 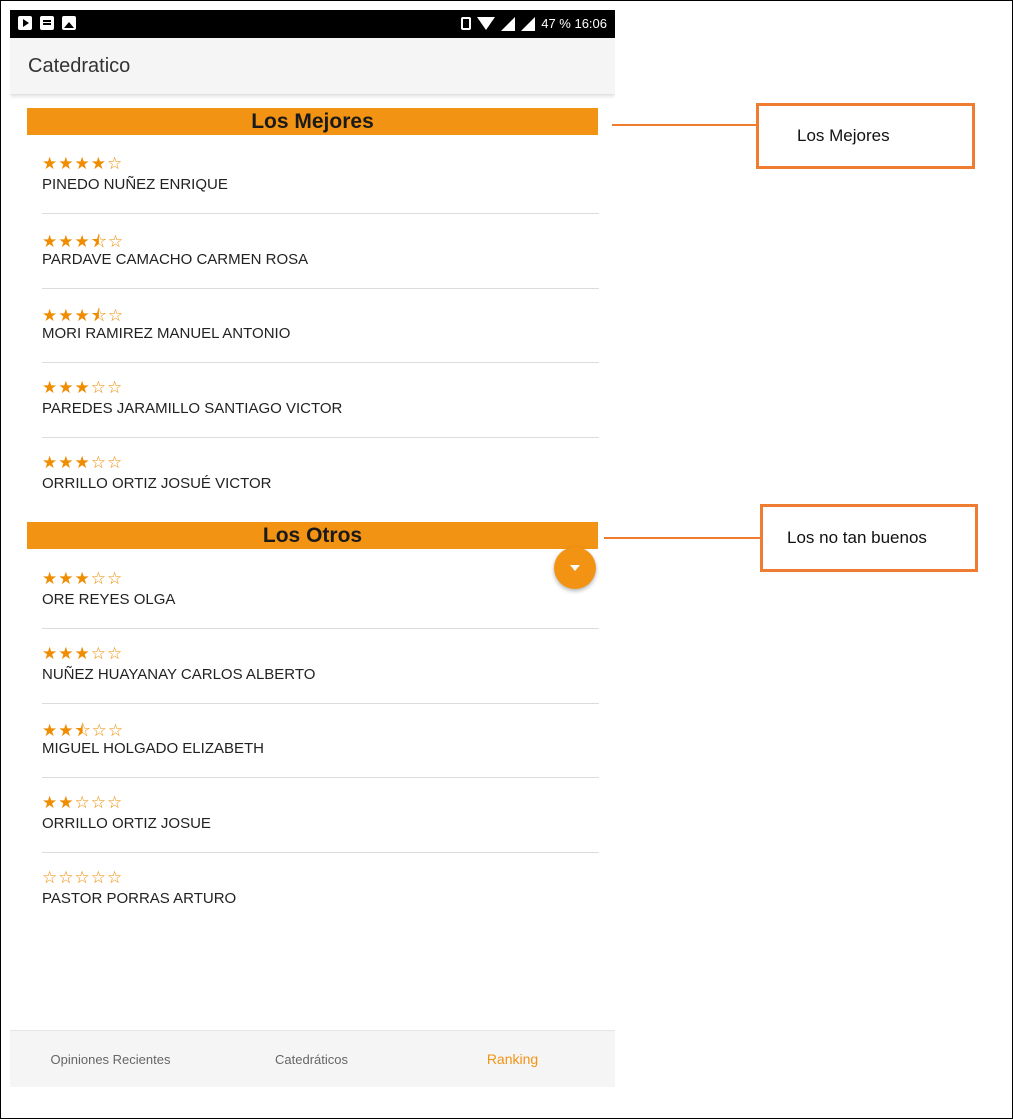 What do you see at coordinates (320, 252) in the screenshot?
I see `list-item: ★★★⯪☆ PARDAVE CAMACHO CARMEN ROSA` at bounding box center [320, 252].